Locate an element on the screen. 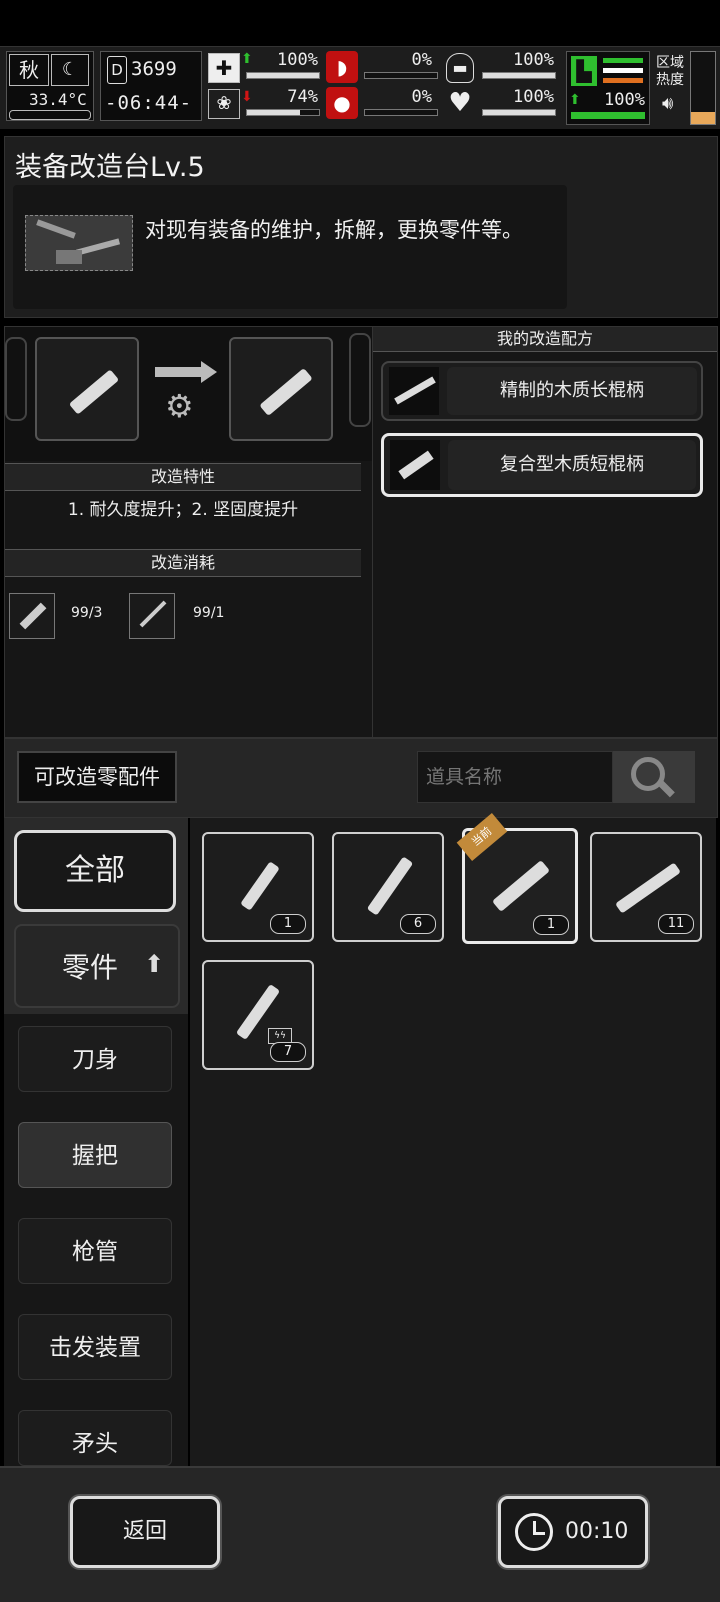  recipe-label: 精制的木质长棍柄 is located at coordinates (572, 391).